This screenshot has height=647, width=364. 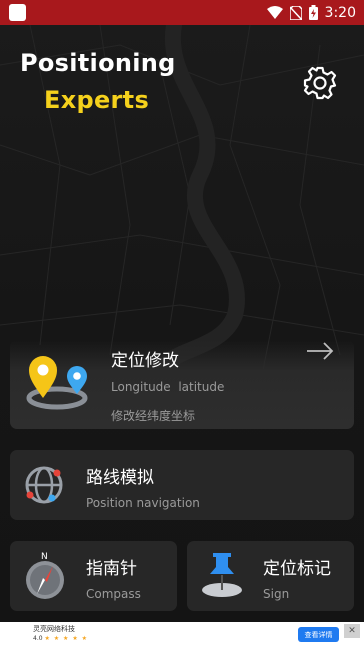 I want to click on compass-subtitle: Compass, so click(x=113, y=594).